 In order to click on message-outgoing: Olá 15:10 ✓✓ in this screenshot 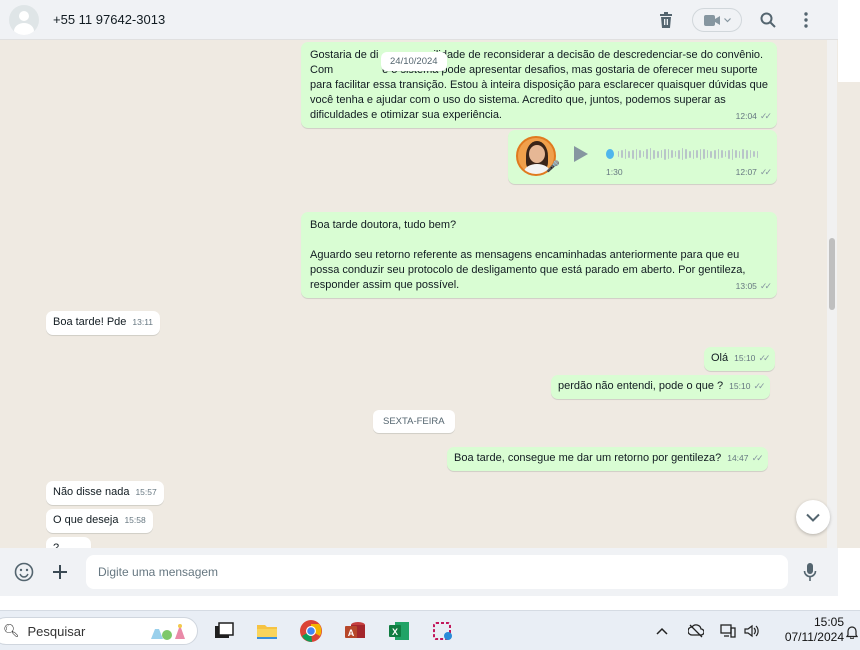, I will do `click(739, 359)`.